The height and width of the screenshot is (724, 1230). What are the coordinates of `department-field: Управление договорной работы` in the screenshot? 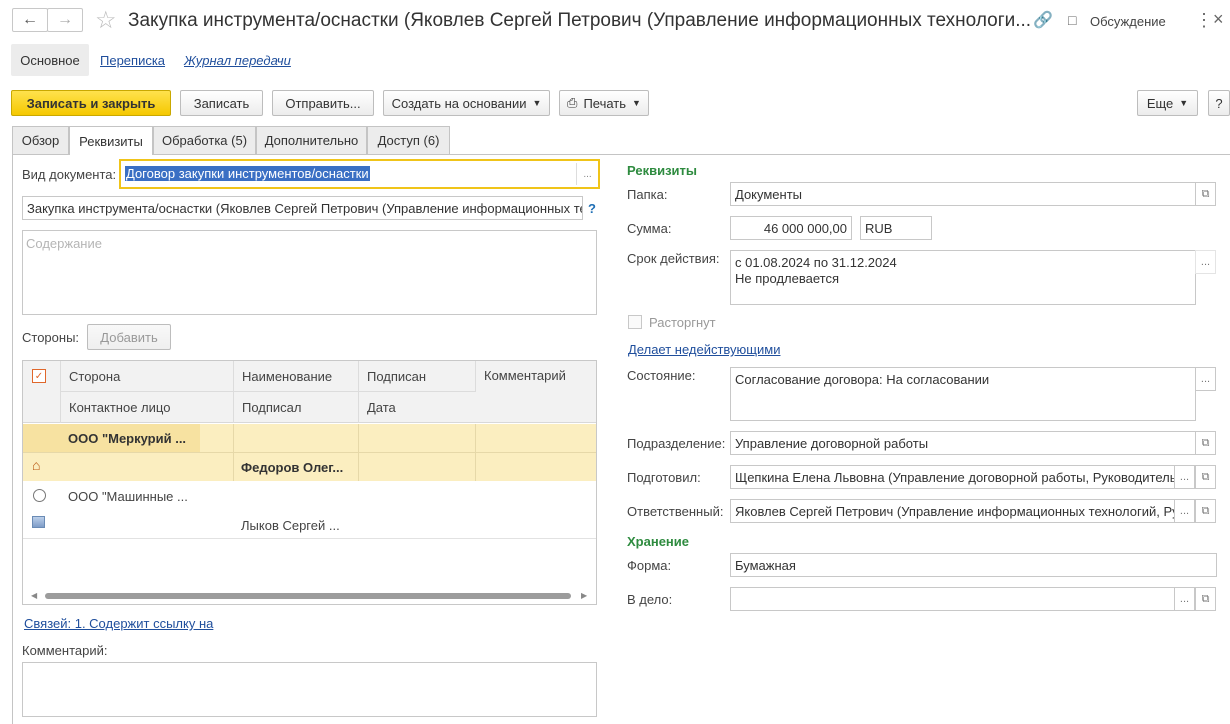 It's located at (963, 443).